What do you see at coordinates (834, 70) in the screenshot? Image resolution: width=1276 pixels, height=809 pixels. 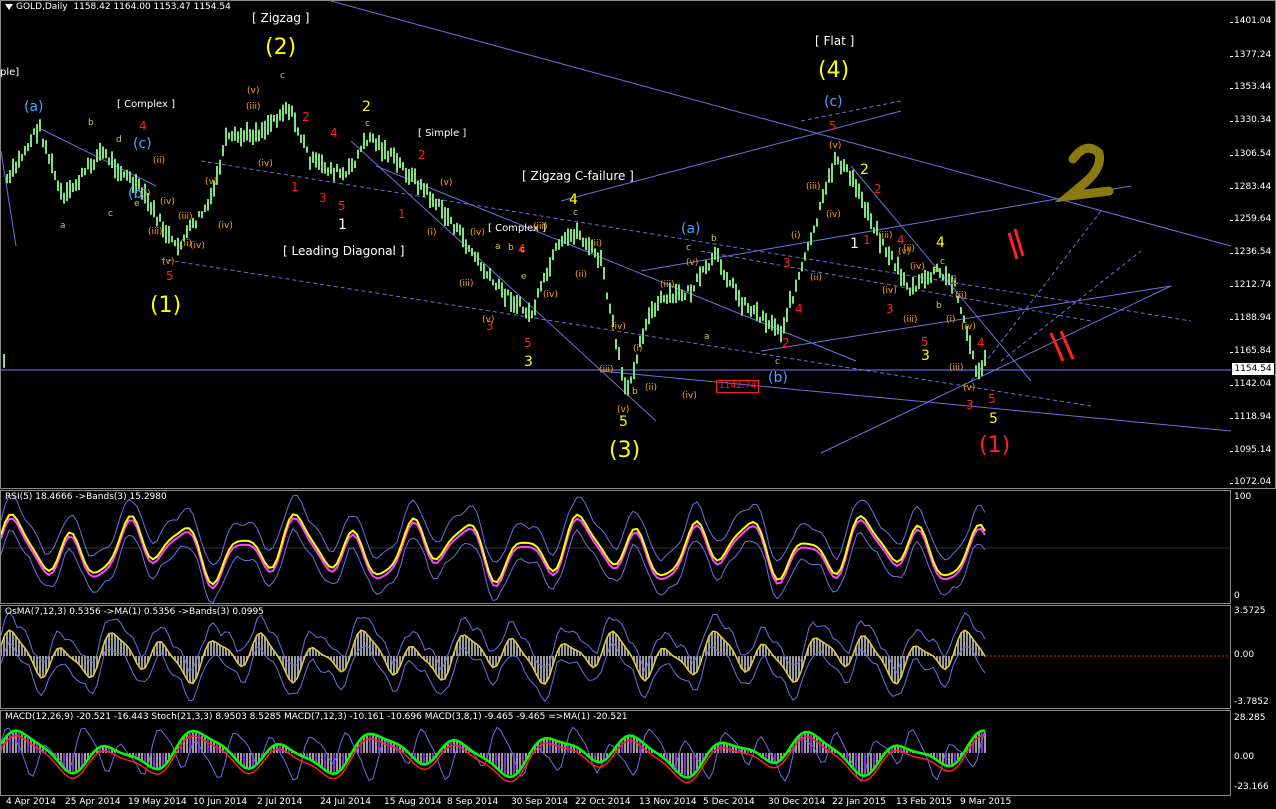 I see `wave-label: (4)` at bounding box center [834, 70].